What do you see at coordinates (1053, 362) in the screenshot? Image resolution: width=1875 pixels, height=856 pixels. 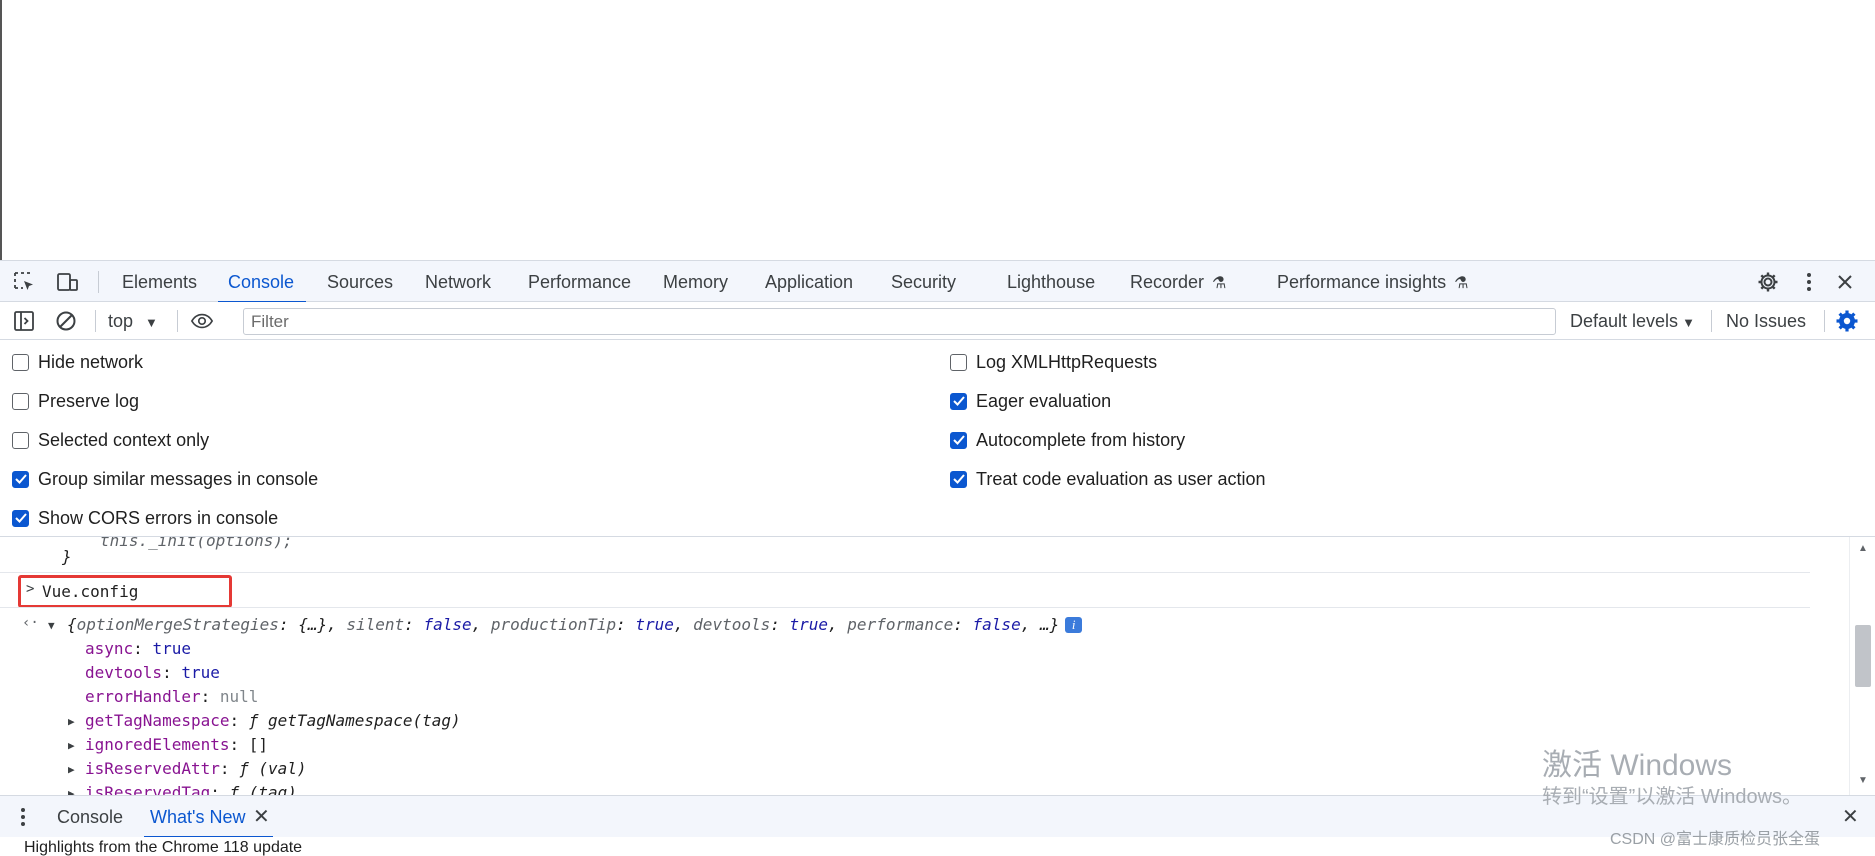 I see `setting-log-xhr: Log XMLHttpRequests` at bounding box center [1053, 362].